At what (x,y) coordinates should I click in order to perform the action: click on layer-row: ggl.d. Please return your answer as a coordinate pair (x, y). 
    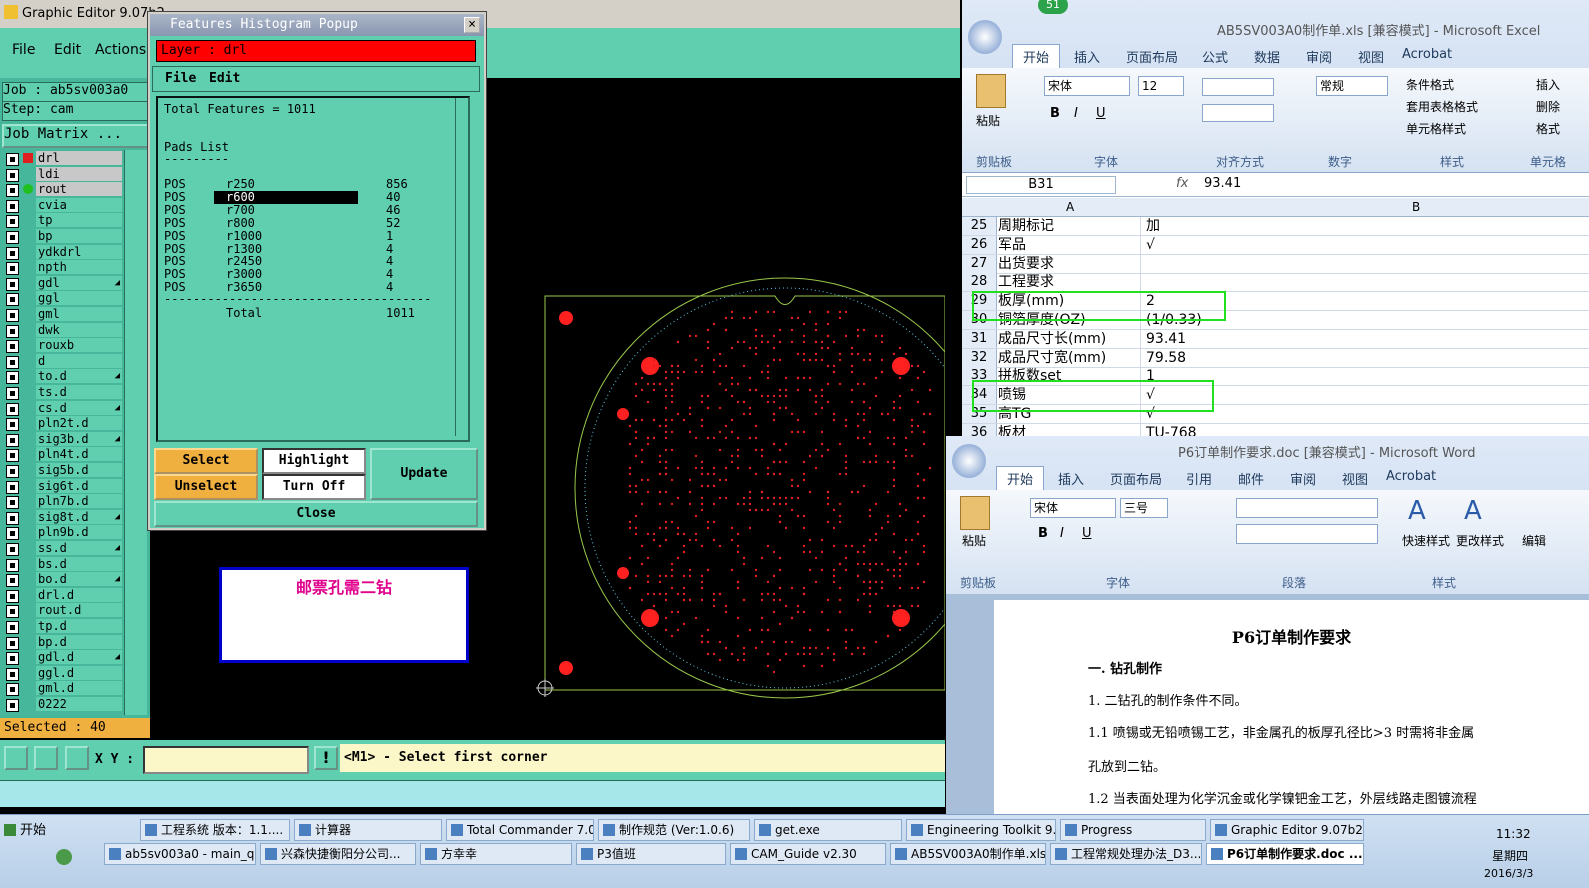
    Looking at the image, I should click on (63, 673).